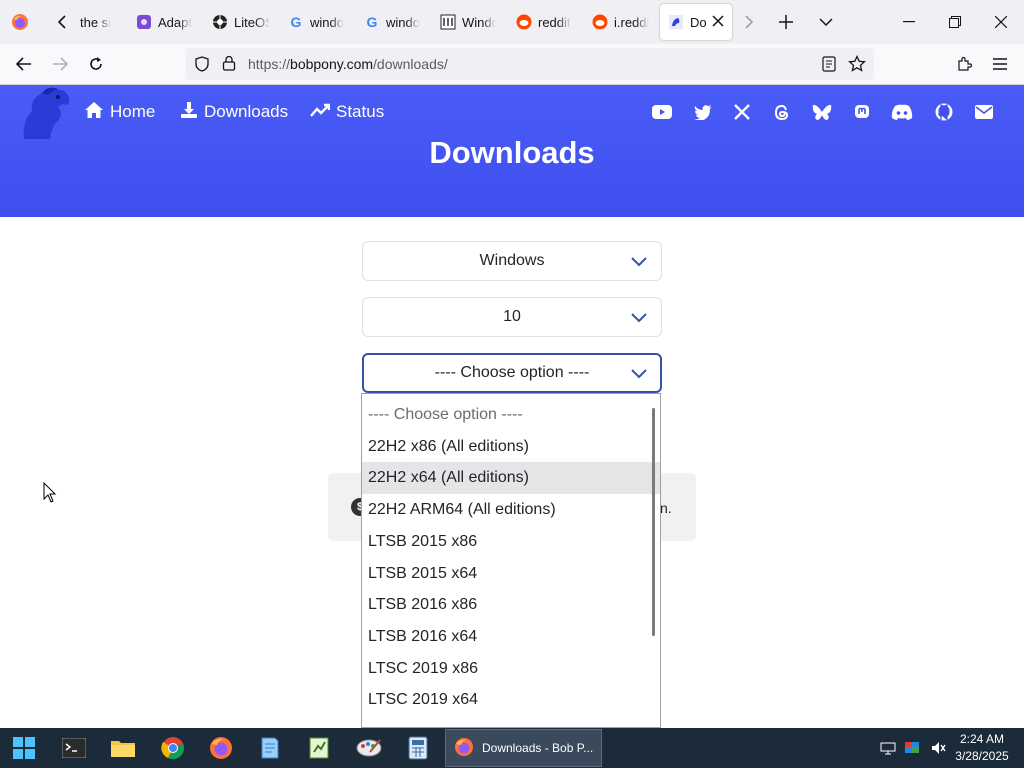  I want to click on email-icon, so click(984, 112).